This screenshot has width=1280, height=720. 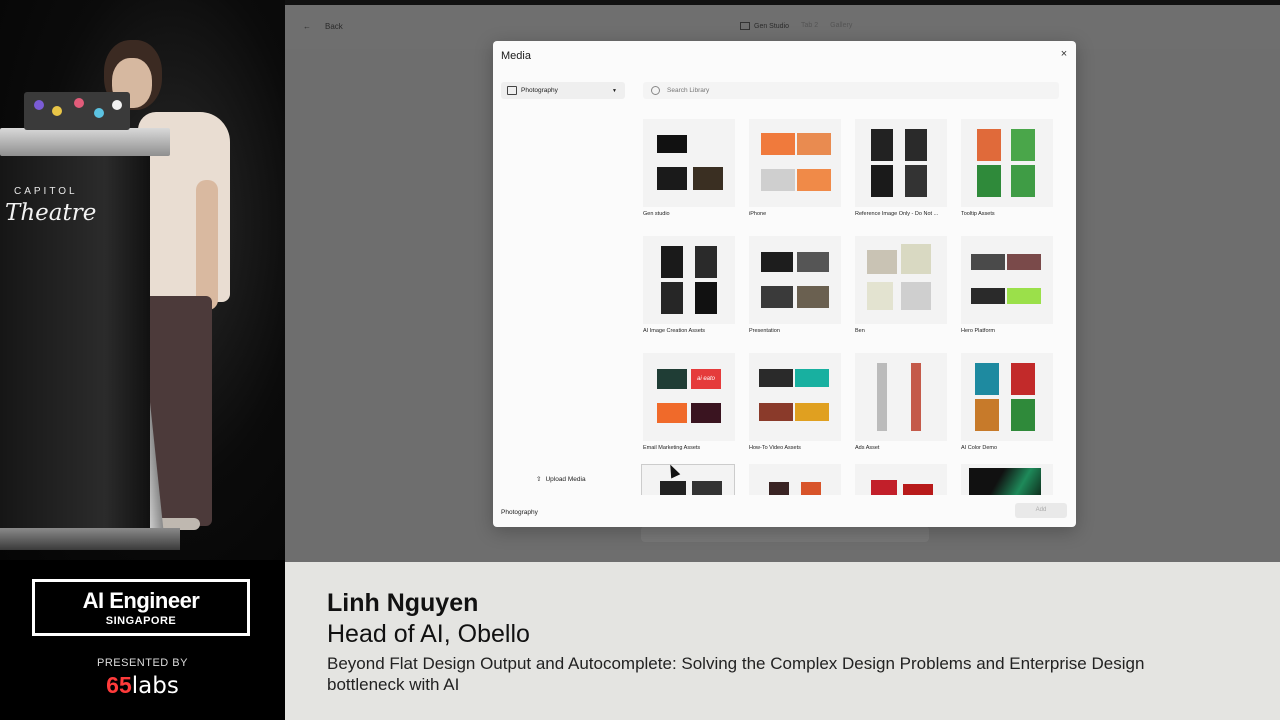 What do you see at coordinates (860, 331) in the screenshot?
I see `album-name: Ben` at bounding box center [860, 331].